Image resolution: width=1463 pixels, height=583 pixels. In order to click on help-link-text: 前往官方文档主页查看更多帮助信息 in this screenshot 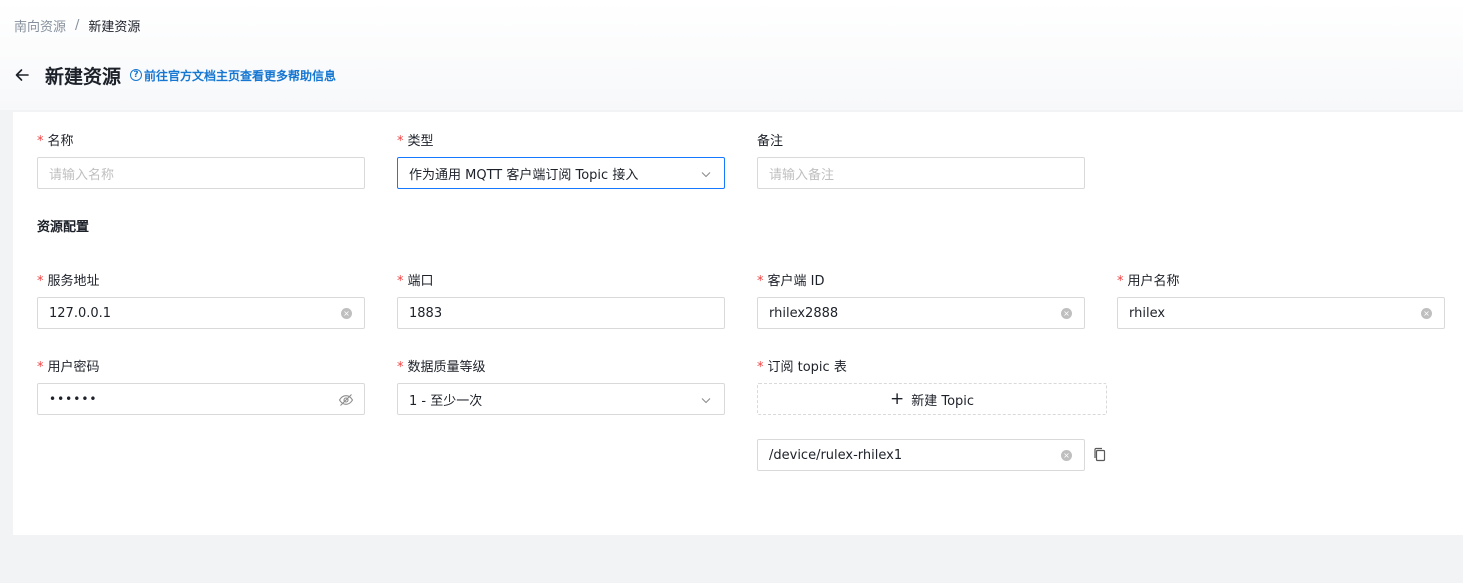, I will do `click(240, 75)`.